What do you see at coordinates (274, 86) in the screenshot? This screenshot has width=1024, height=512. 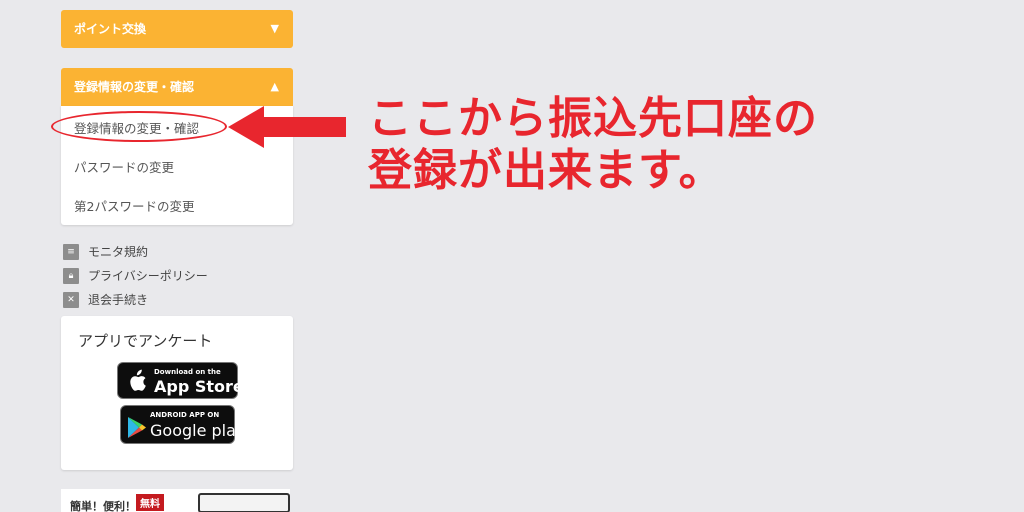 I see `chevron-up-icon: ▲` at bounding box center [274, 86].